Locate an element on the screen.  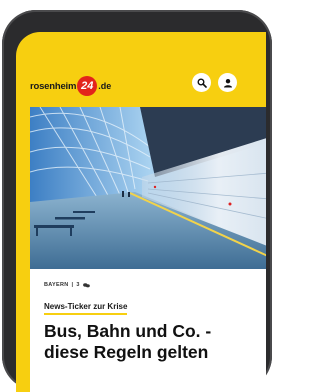
user-icon is located at coordinates (227, 82).